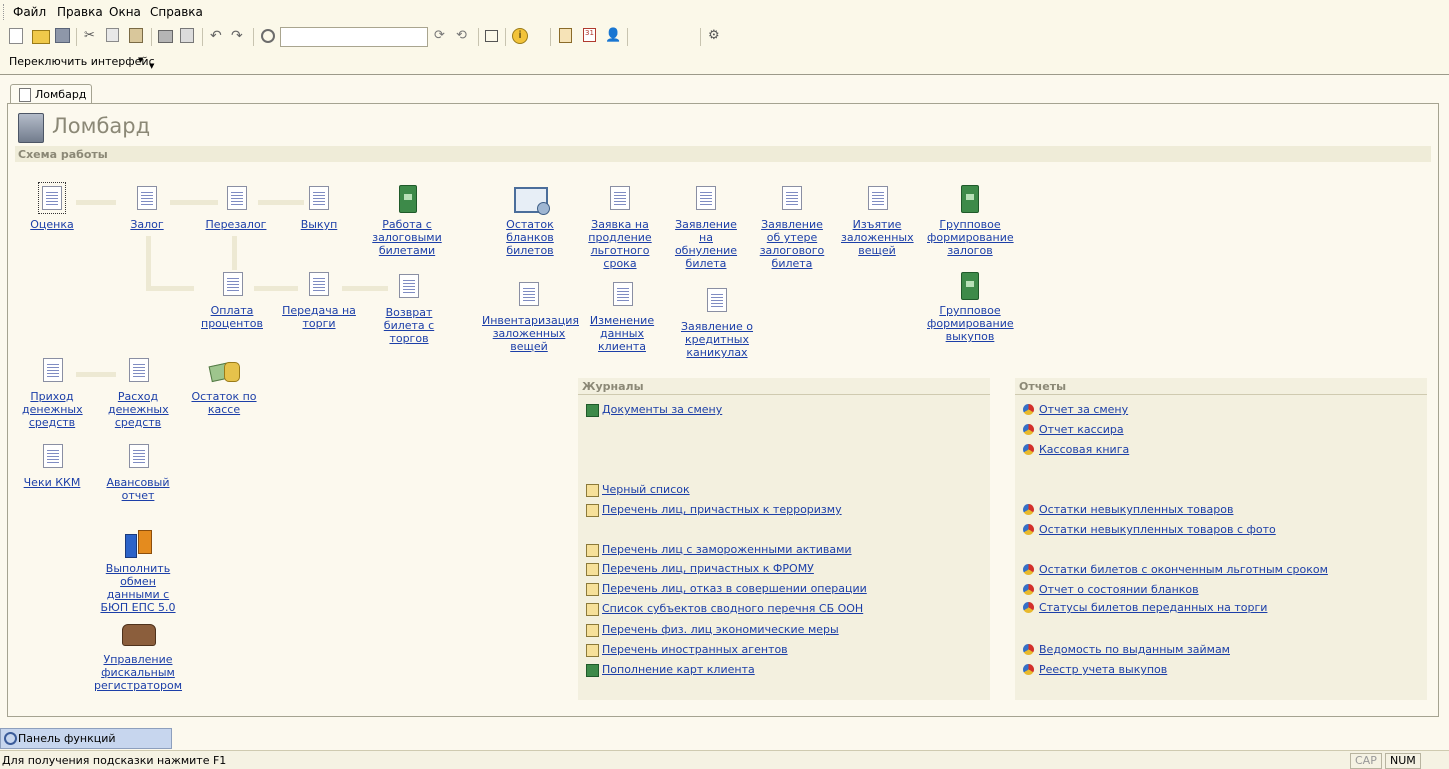 The width and height of the screenshot is (1449, 769). What do you see at coordinates (620, 198) in the screenshot?
I see `grace-extension-doc-icon` at bounding box center [620, 198].